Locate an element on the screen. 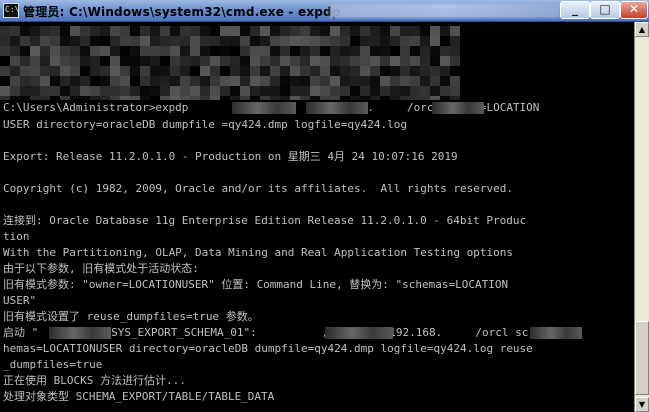 This screenshot has width=649, height=412. close-button: ✕ is located at coordinates (634, 10).